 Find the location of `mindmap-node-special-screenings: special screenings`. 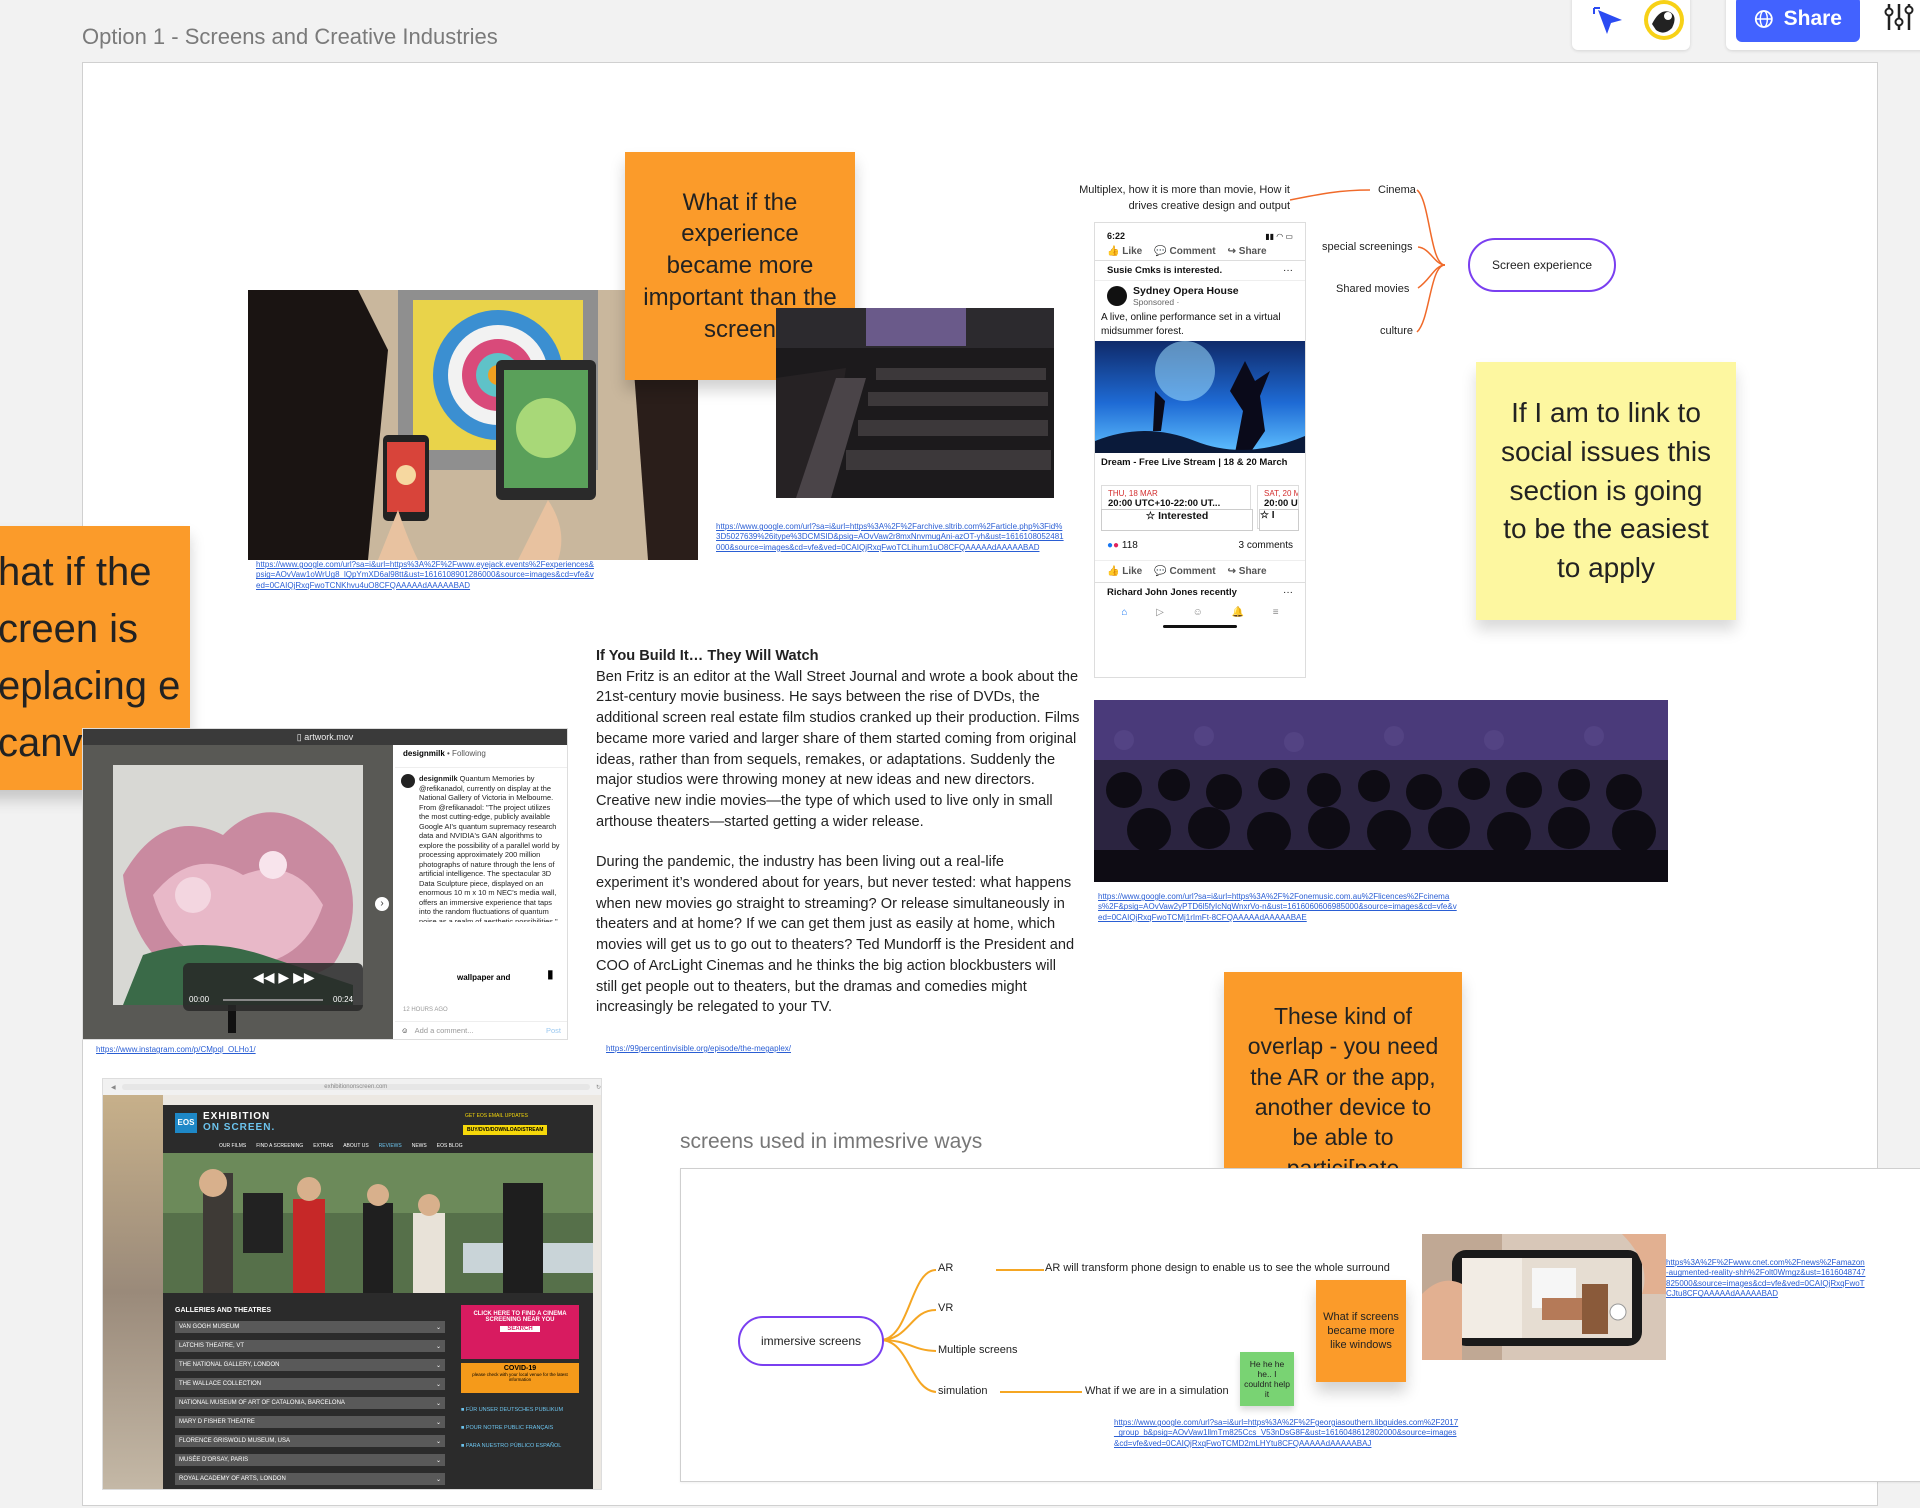

mindmap-node-special-screenings: special screenings is located at coordinates (1367, 247).